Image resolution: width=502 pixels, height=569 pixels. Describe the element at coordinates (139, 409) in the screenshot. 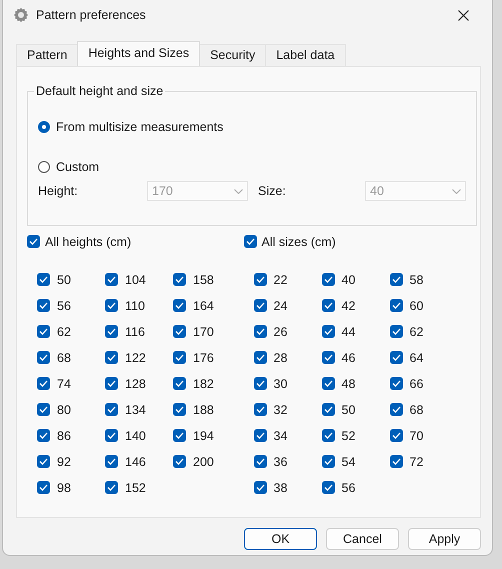

I see `checkbox: 134` at that location.